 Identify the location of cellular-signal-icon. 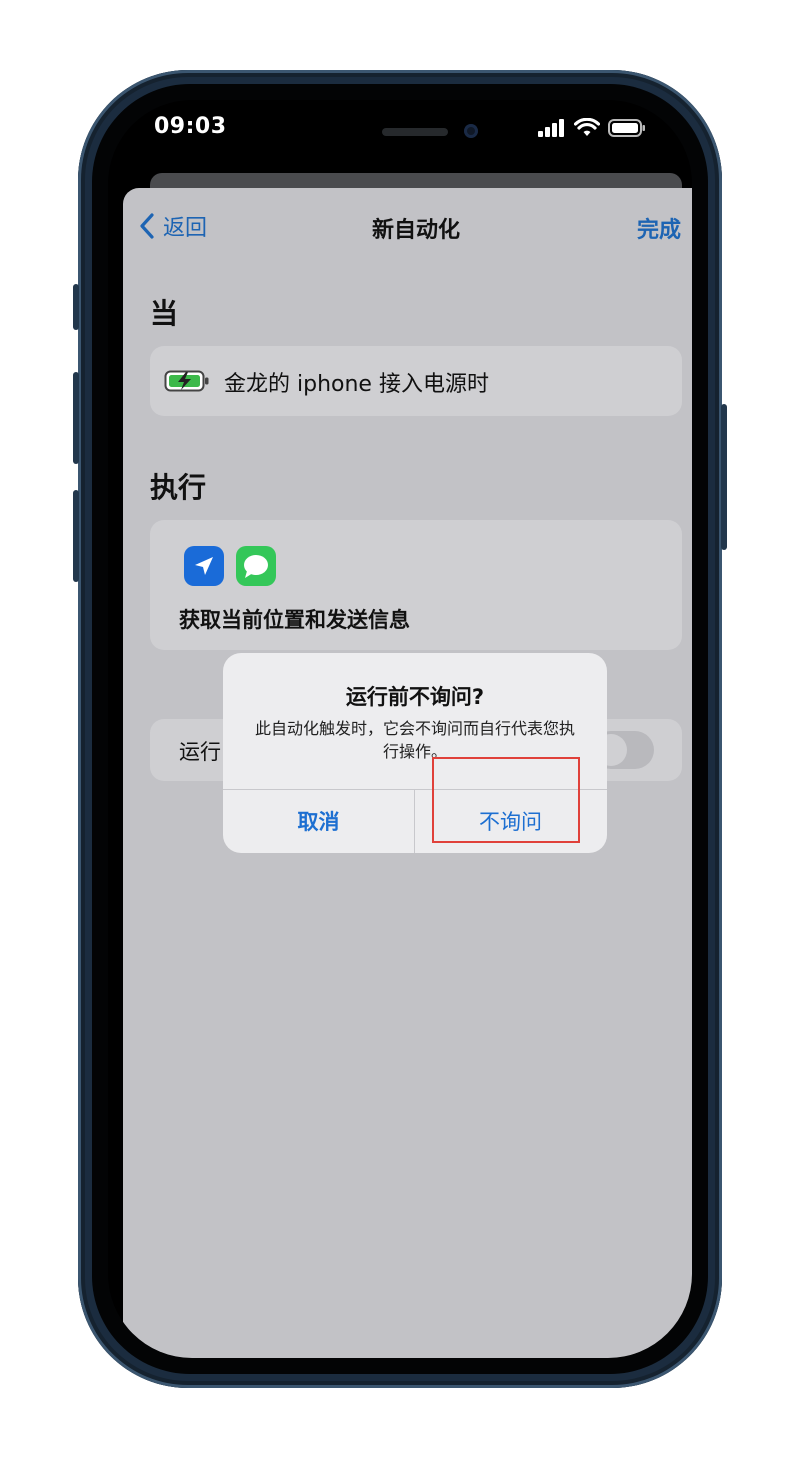
(551, 128).